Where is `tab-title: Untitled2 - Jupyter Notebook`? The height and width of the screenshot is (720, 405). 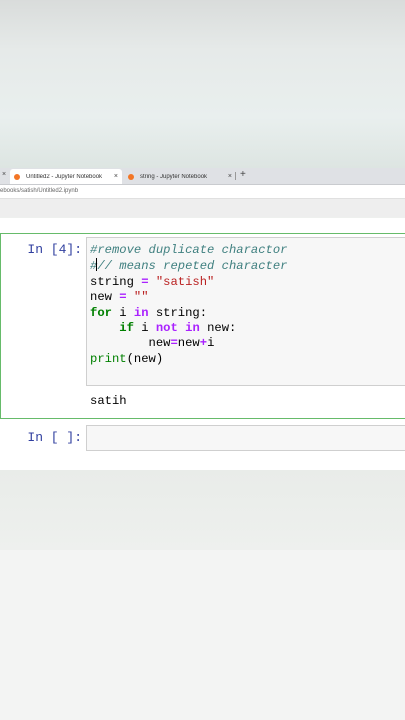 tab-title: Untitled2 - Jupyter Notebook is located at coordinates (64, 176).